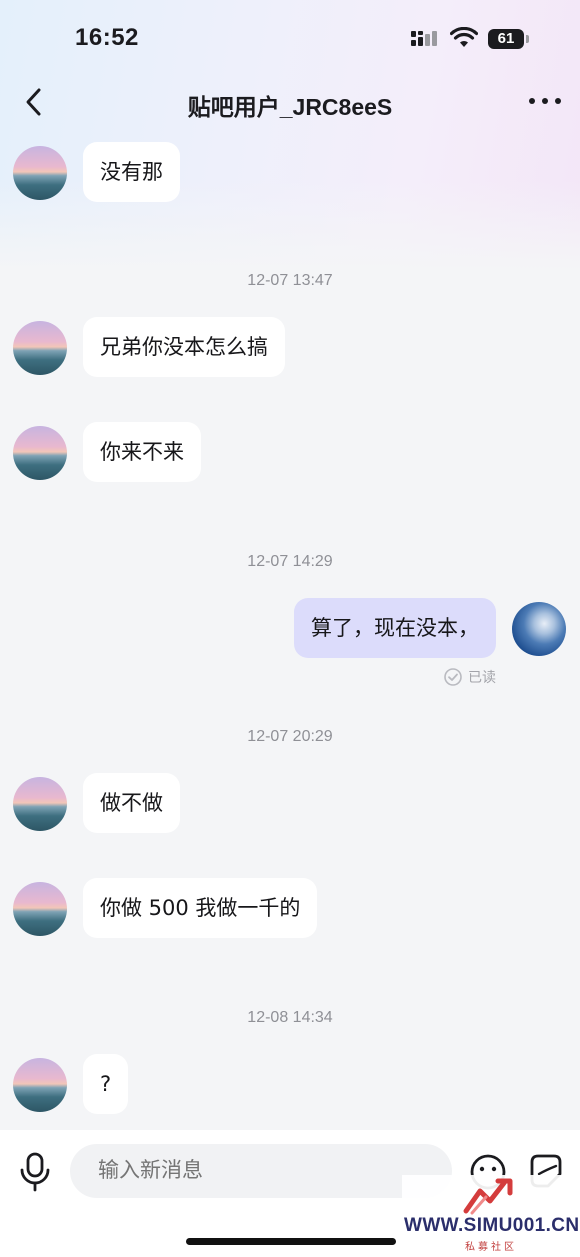 The width and height of the screenshot is (580, 1257). What do you see at coordinates (35, 1172) in the screenshot?
I see `microphone-icon` at bounding box center [35, 1172].